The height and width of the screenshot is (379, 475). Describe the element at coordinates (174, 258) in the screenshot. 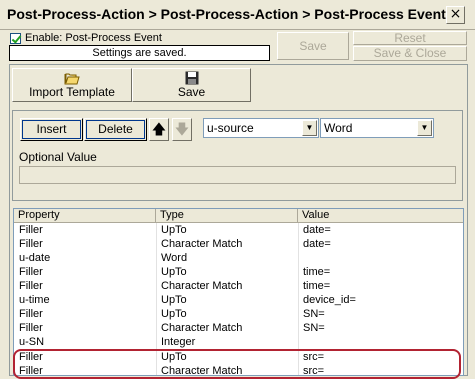

I see `cell-type: Word` at that location.